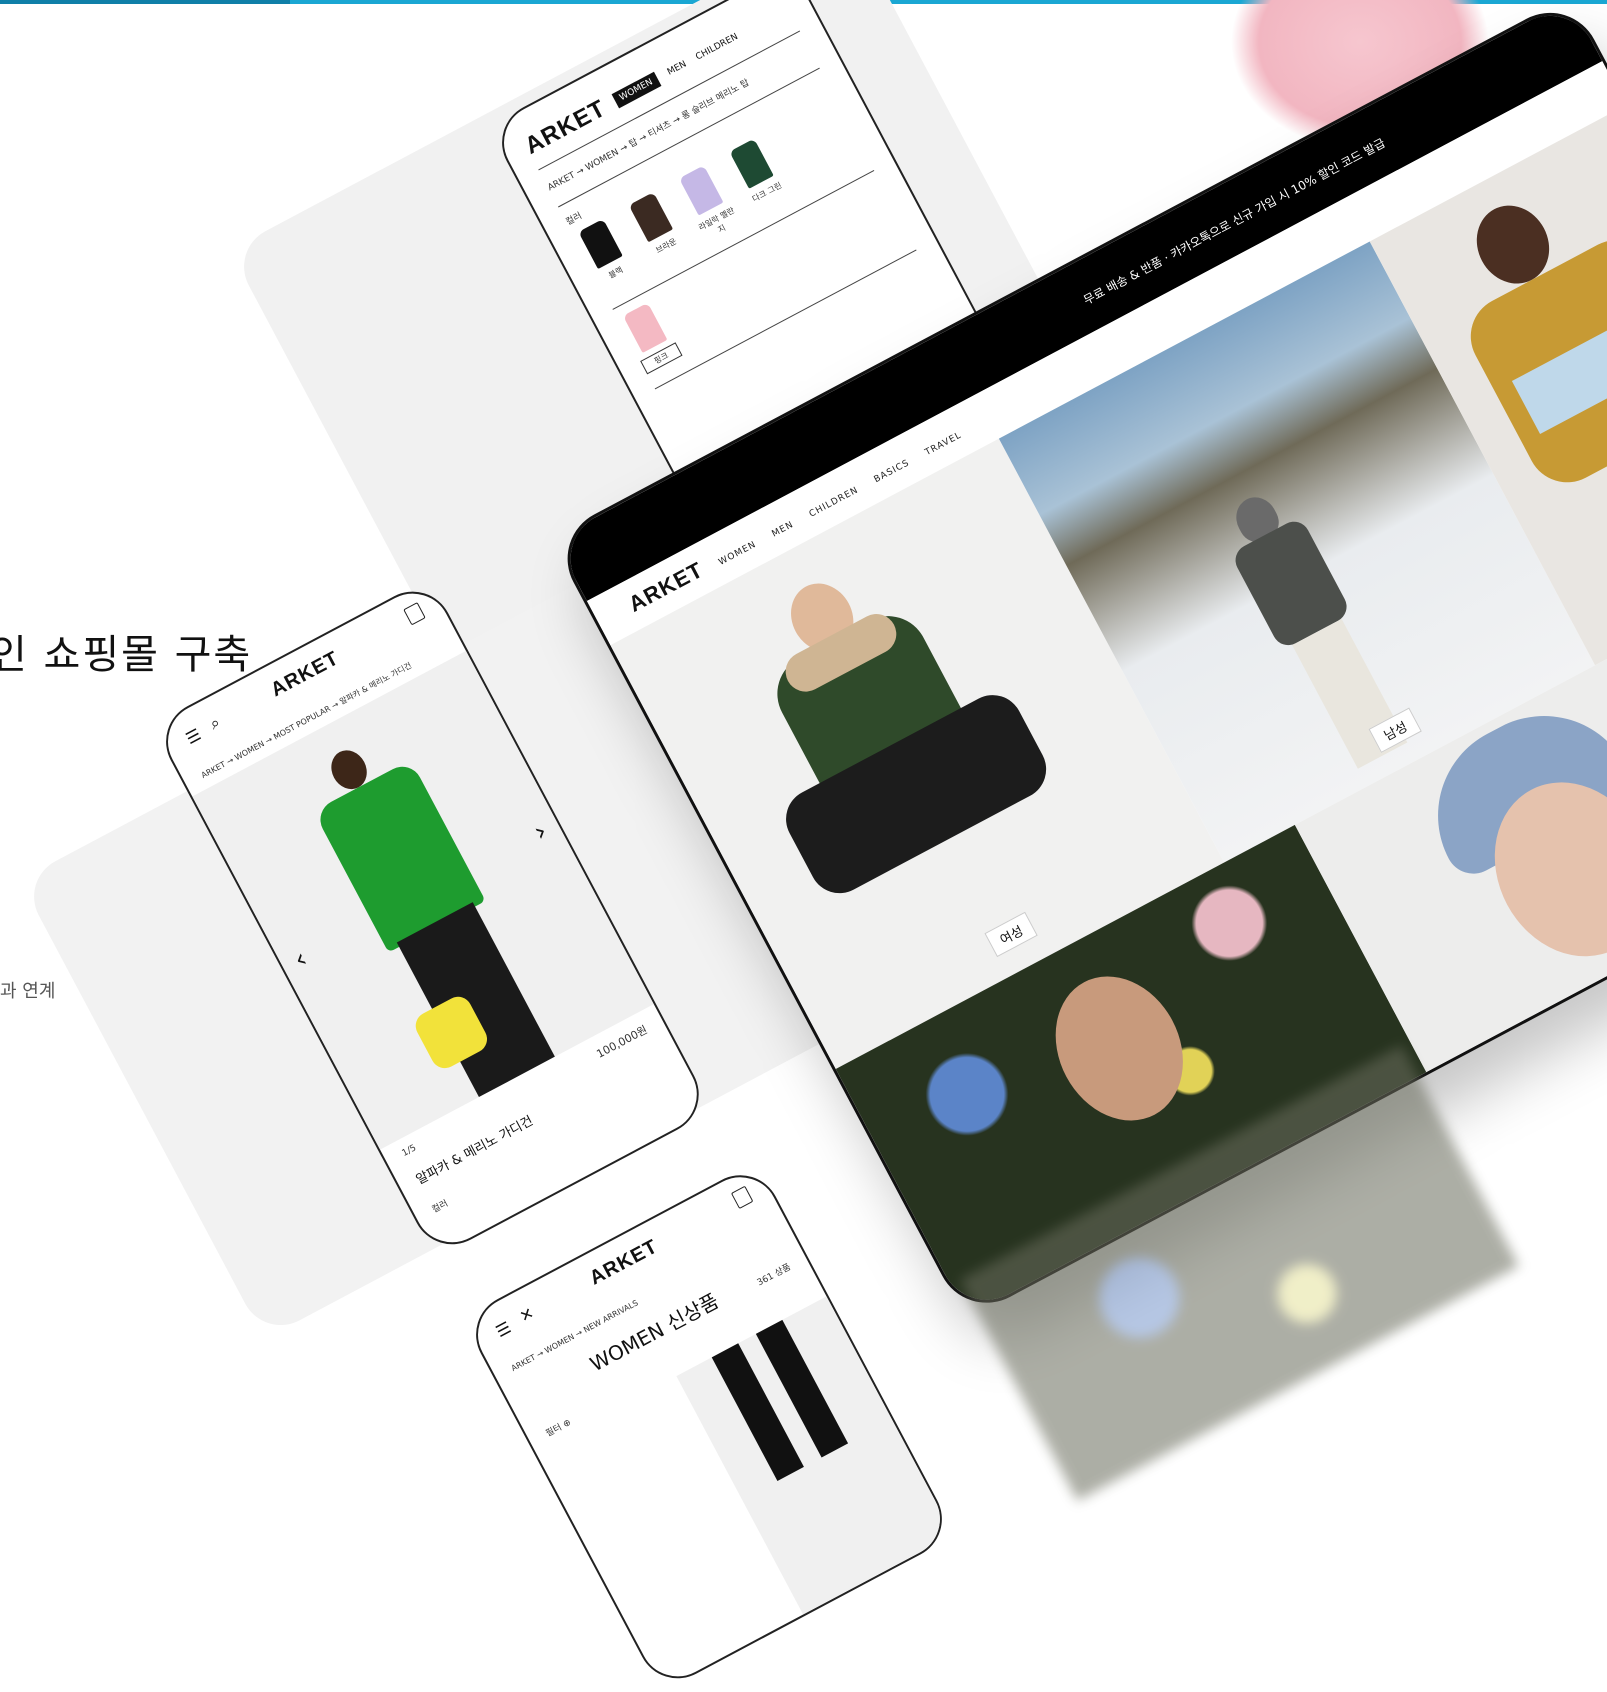  What do you see at coordinates (300, 959) in the screenshot?
I see `prev-arrow-icon: ‹` at bounding box center [300, 959].